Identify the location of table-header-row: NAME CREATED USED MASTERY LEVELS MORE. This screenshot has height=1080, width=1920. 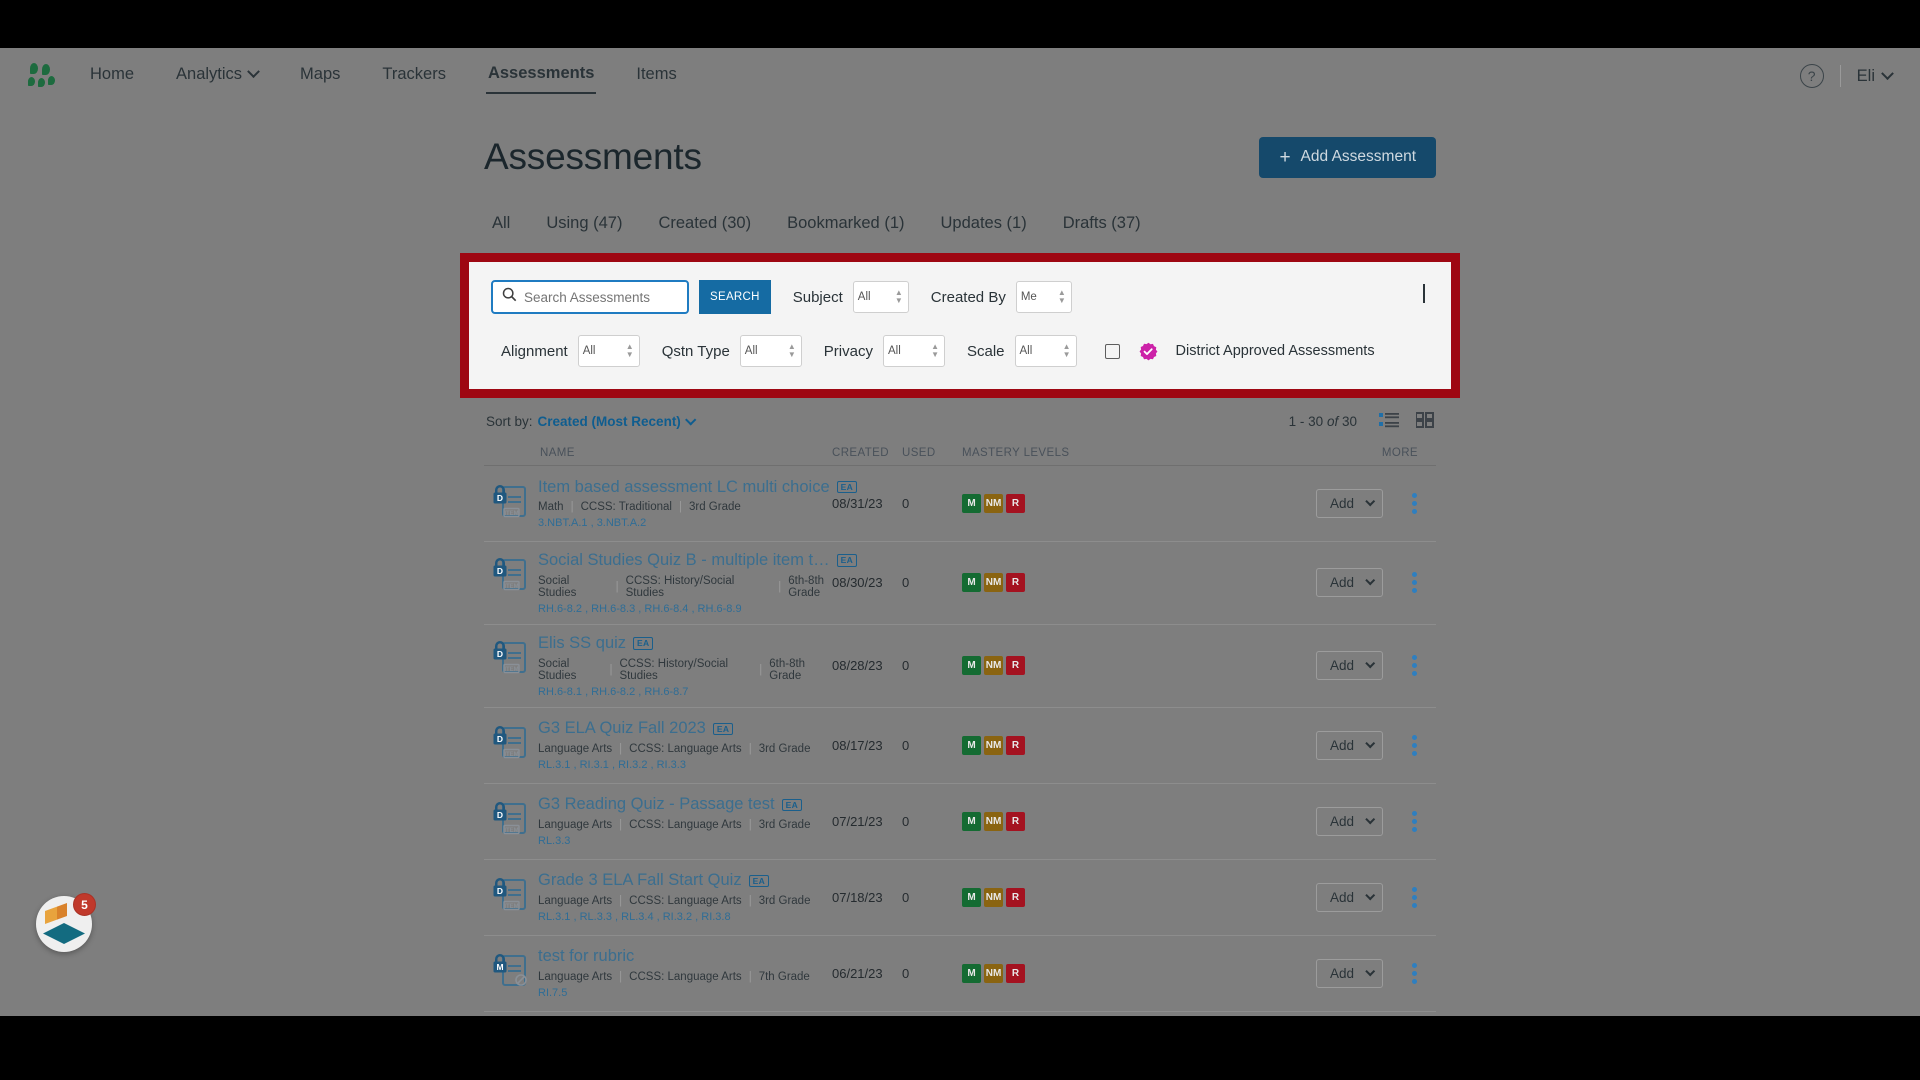
(960, 452).